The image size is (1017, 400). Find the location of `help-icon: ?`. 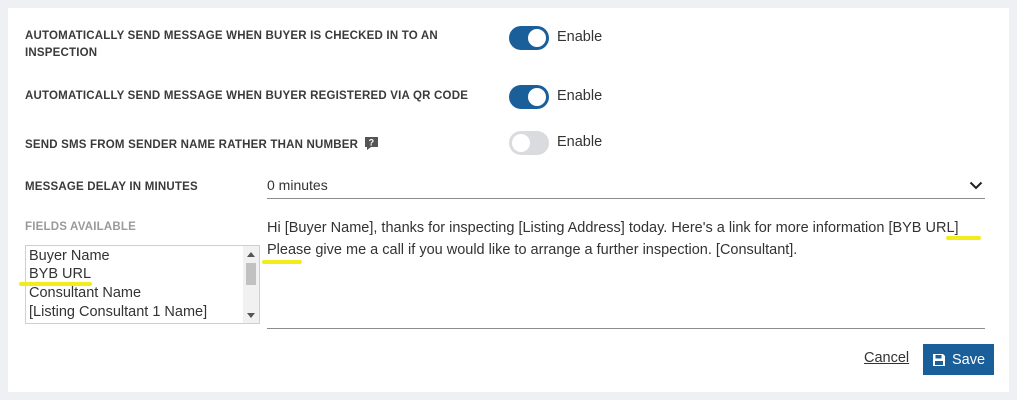

help-icon: ? is located at coordinates (371, 143).